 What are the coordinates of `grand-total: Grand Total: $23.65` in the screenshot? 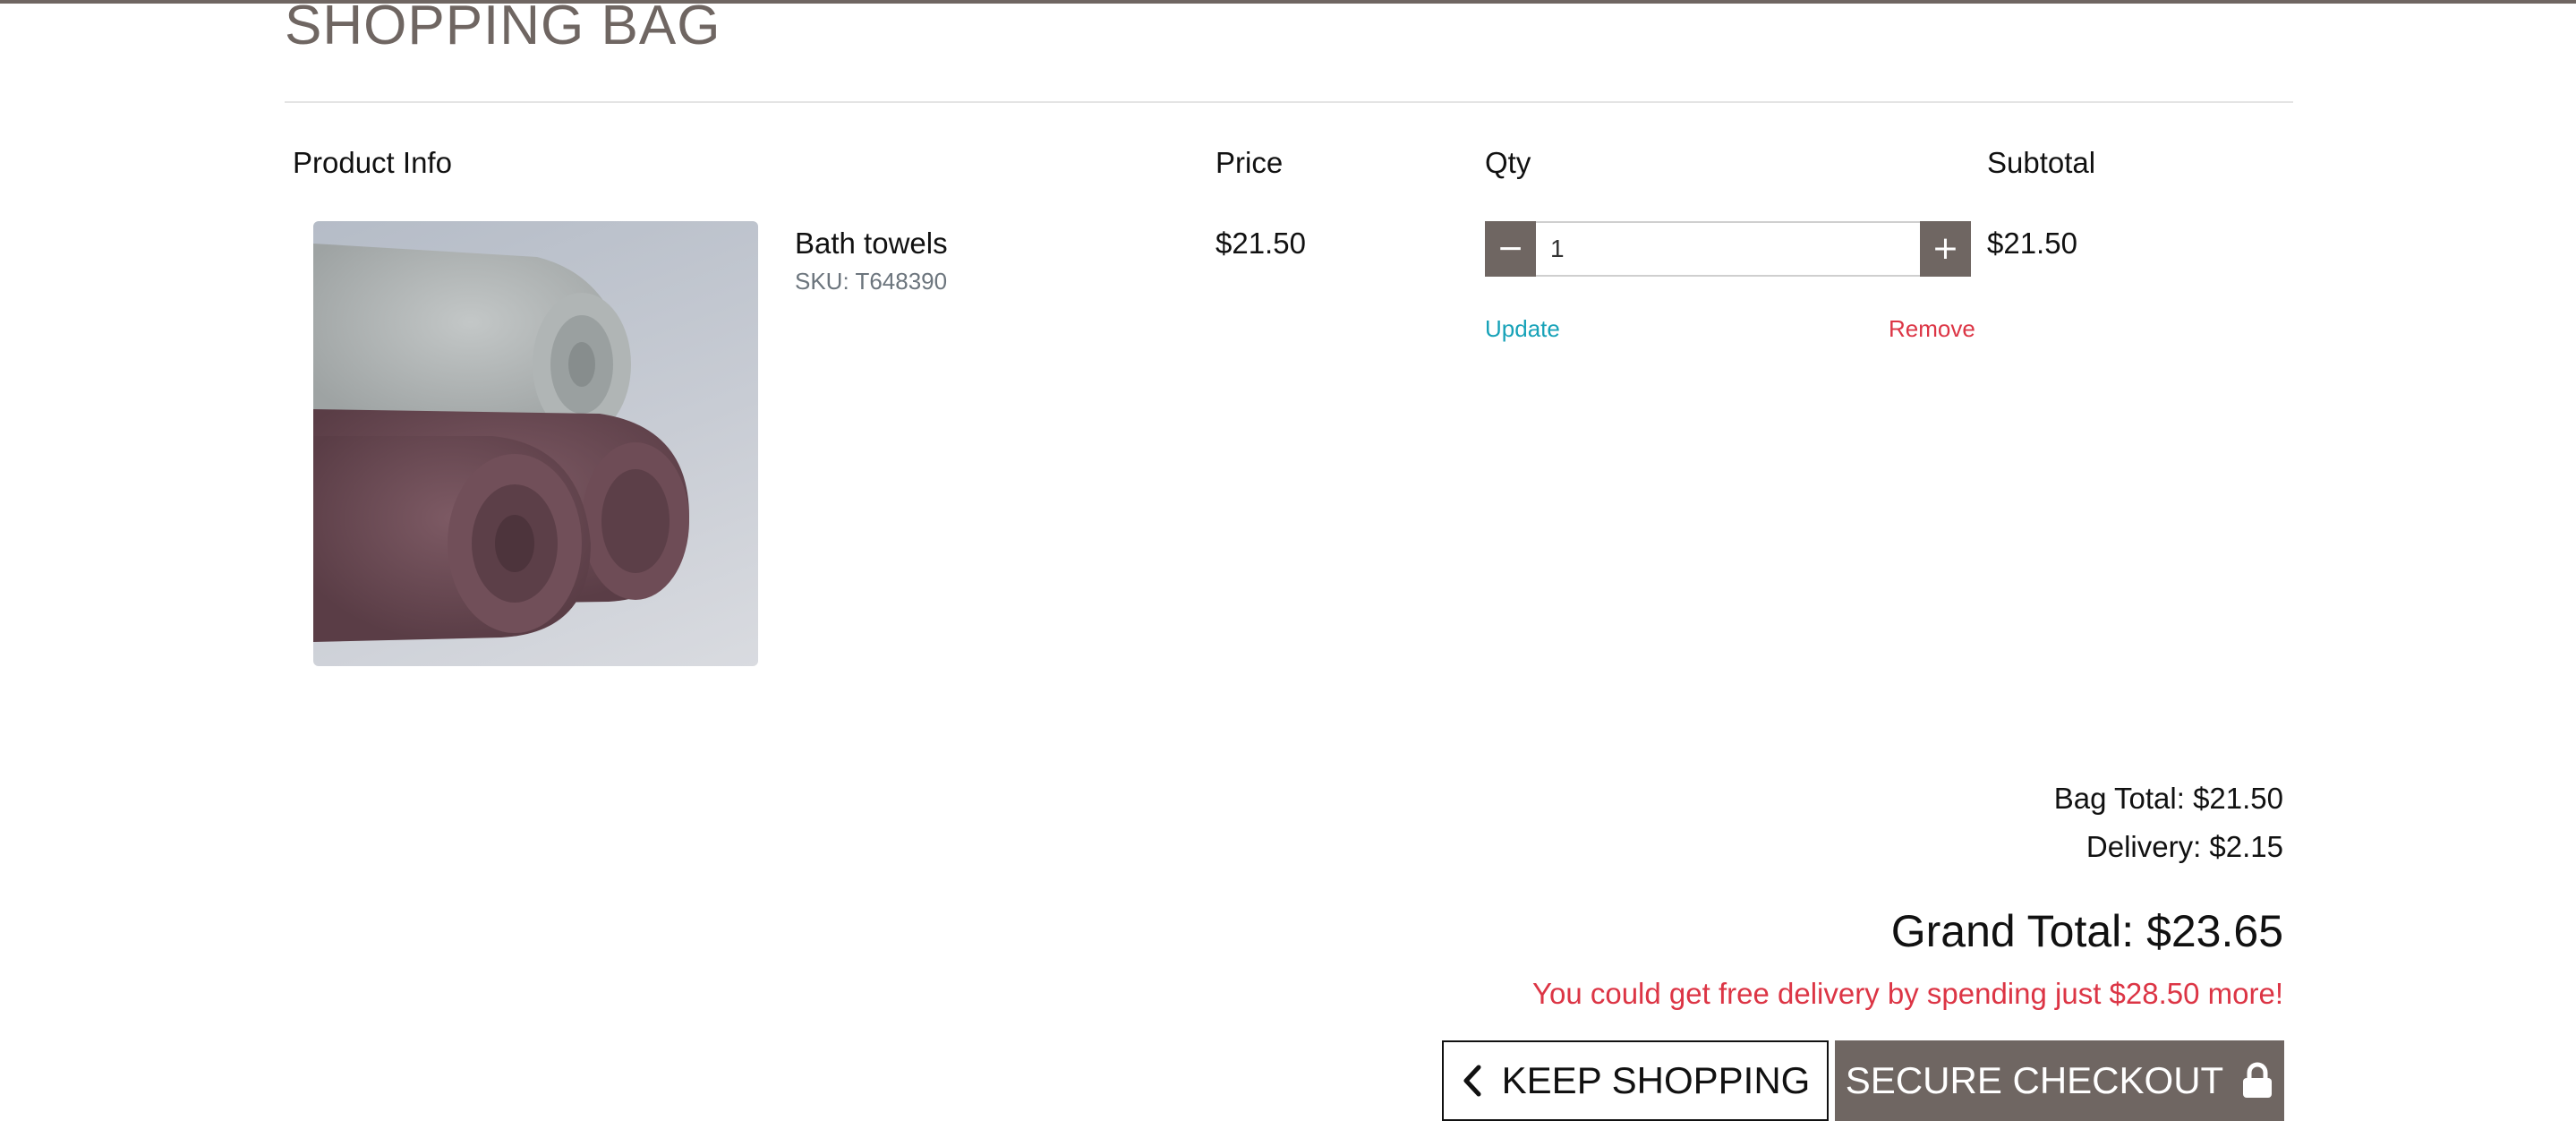 It's located at (2086, 931).